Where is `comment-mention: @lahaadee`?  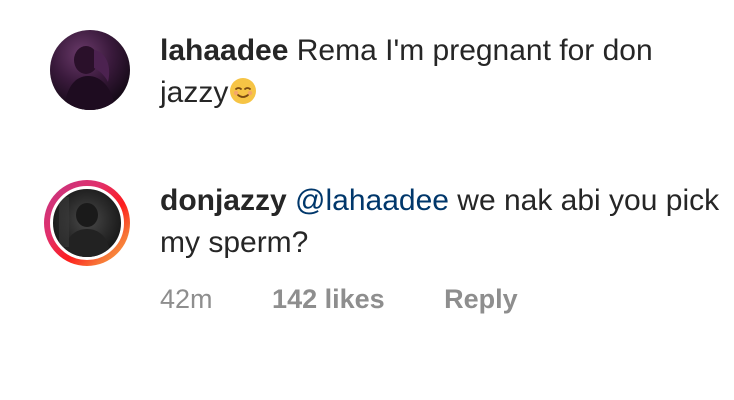
comment-mention: @lahaadee is located at coordinates (372, 200).